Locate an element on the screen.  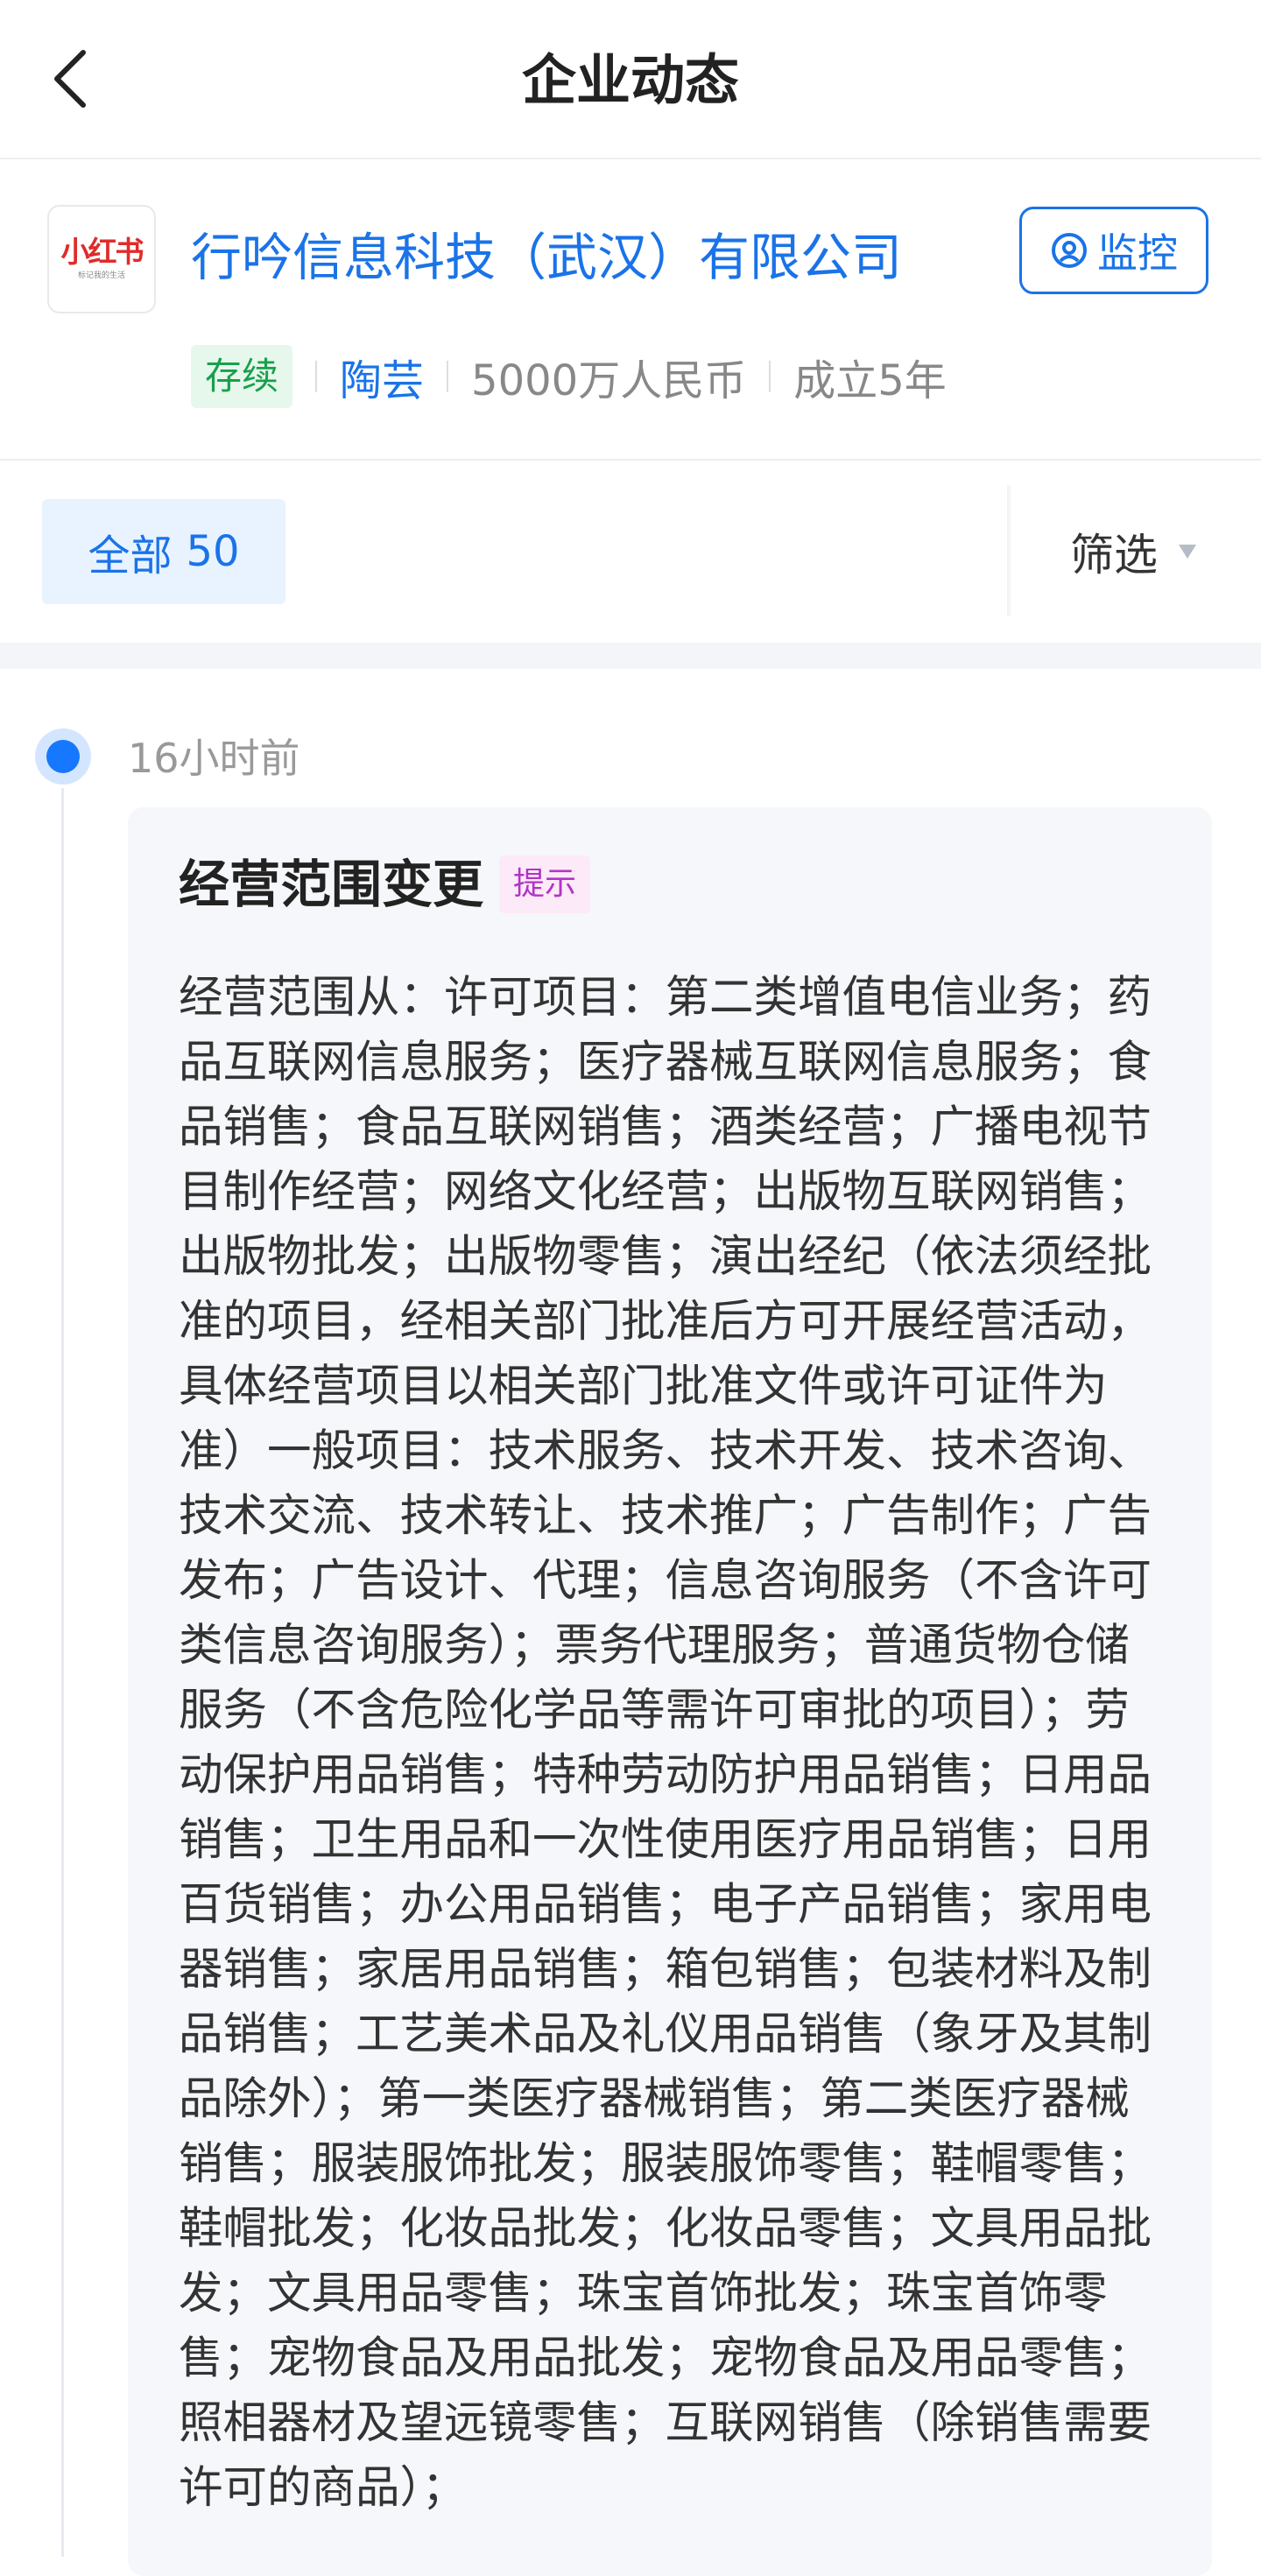
logo-text: 小红书 is located at coordinates (102, 252).